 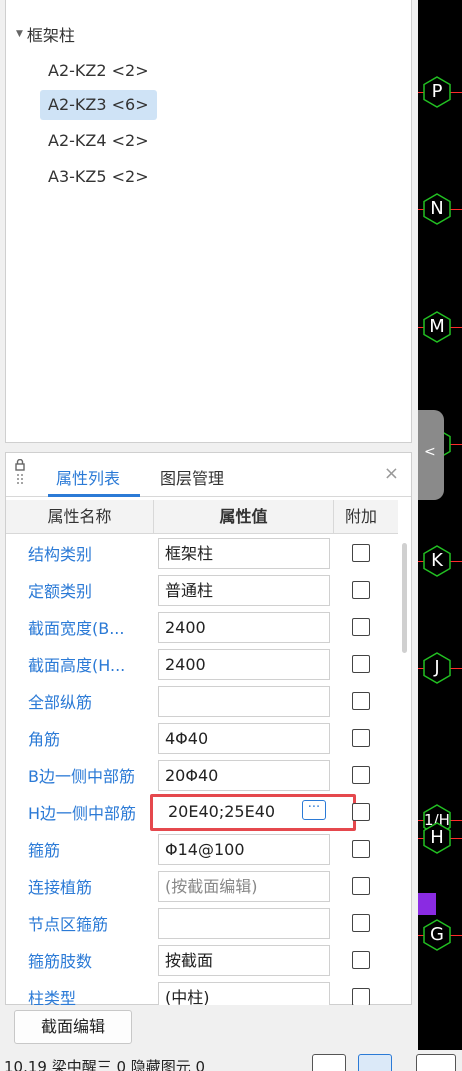 I want to click on panel-collapse-handle: <, so click(x=431, y=455).